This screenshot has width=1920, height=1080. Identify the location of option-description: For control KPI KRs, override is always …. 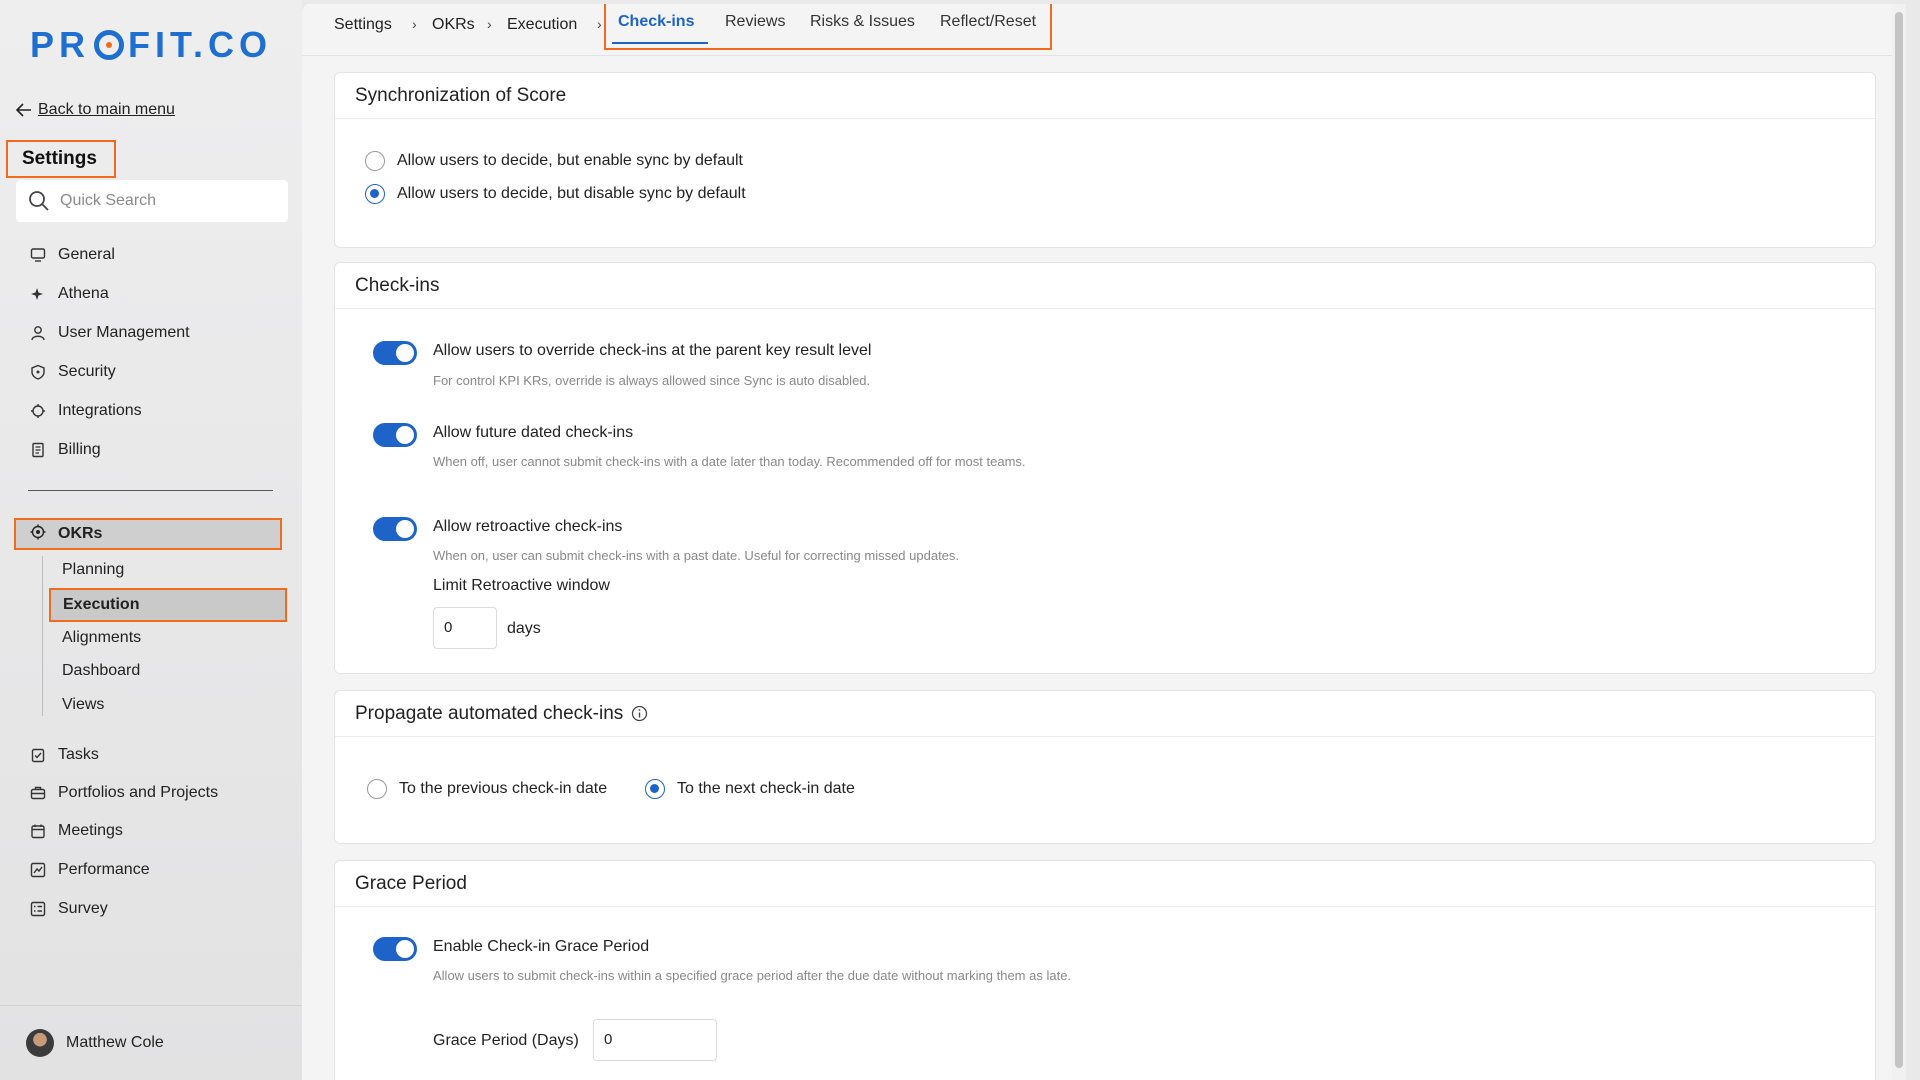
(652, 380).